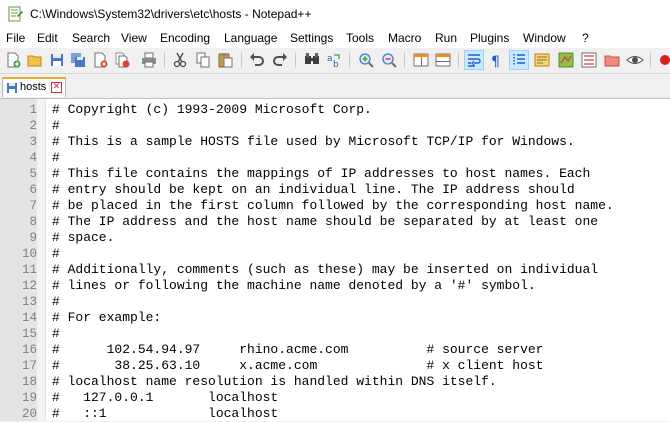  I want to click on monitoring-eye-icon, so click(635, 60).